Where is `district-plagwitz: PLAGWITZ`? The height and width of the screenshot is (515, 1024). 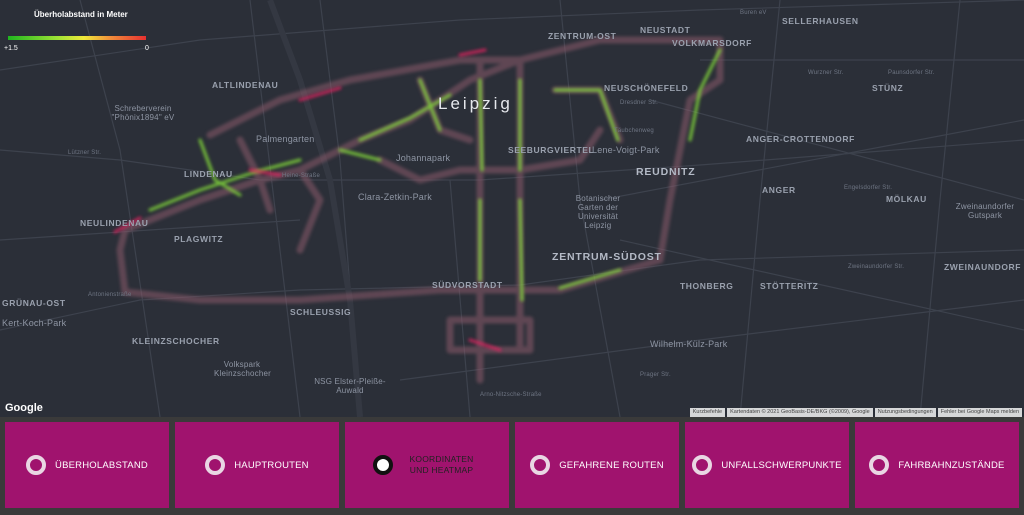 district-plagwitz: PLAGWITZ is located at coordinates (199, 239).